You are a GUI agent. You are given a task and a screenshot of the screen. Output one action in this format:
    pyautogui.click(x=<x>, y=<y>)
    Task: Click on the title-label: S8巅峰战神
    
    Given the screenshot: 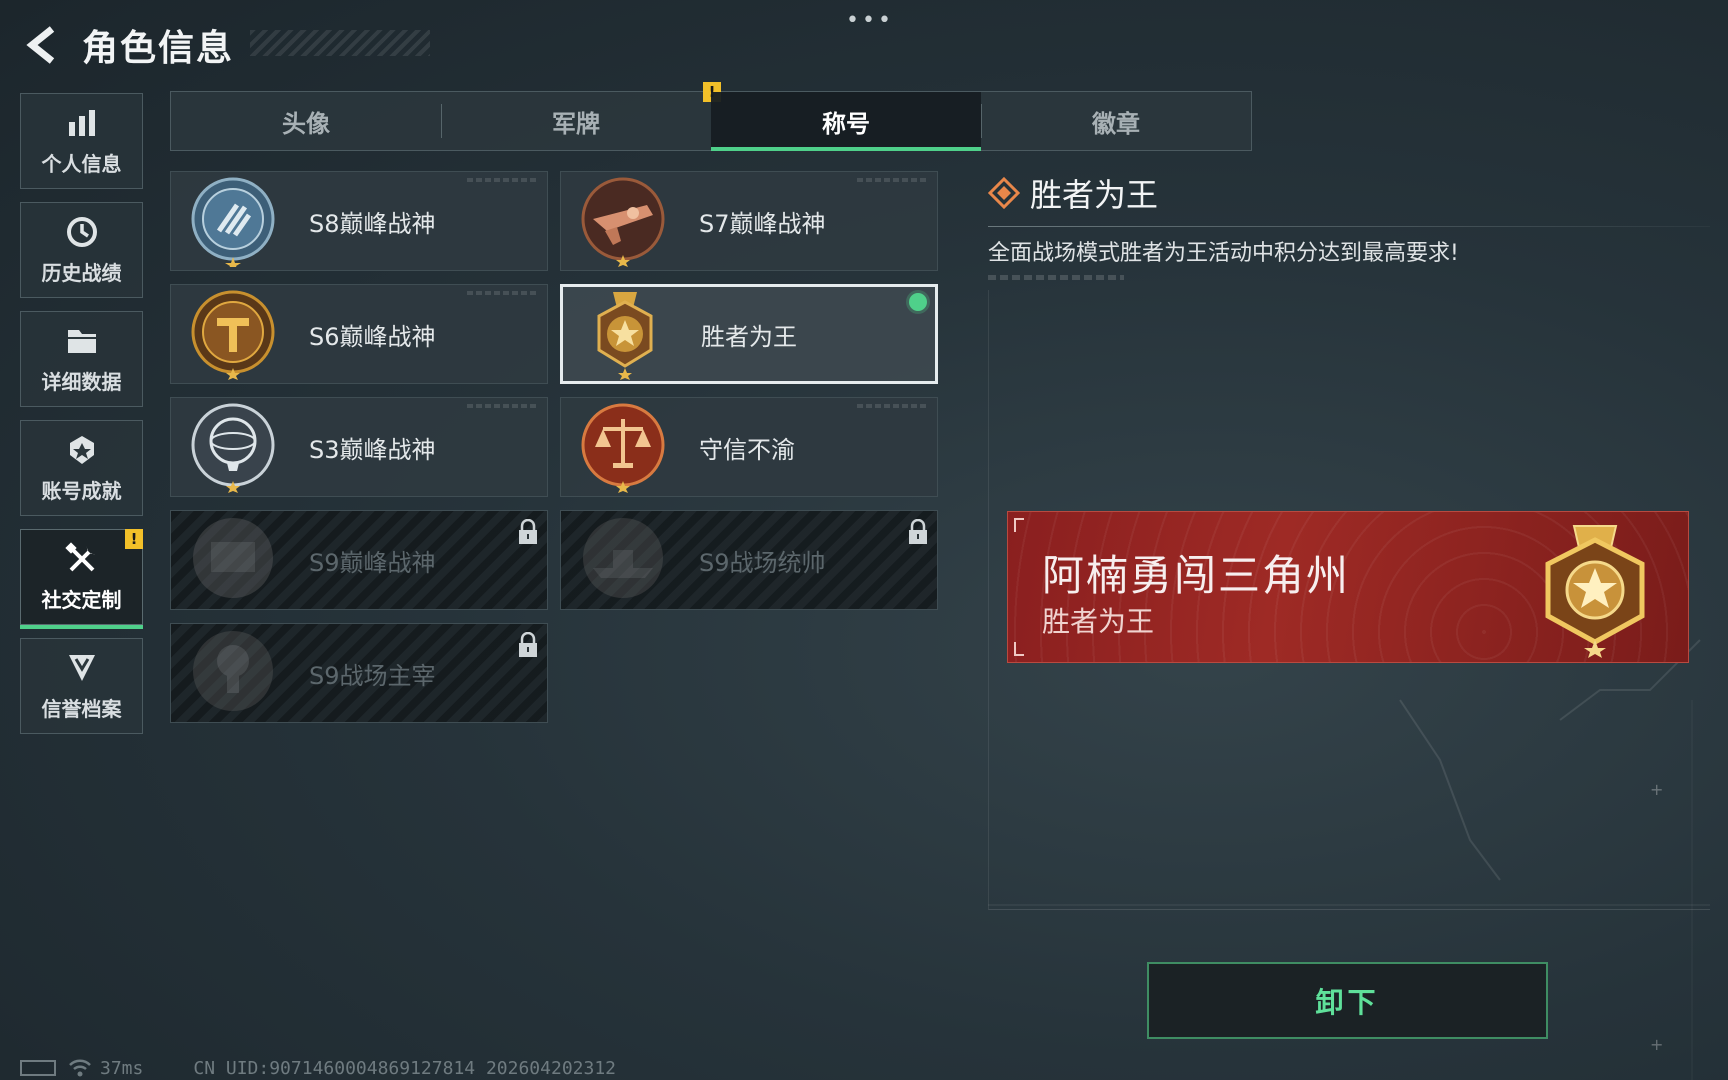 What is the action you would take?
    pyautogui.click(x=372, y=223)
    